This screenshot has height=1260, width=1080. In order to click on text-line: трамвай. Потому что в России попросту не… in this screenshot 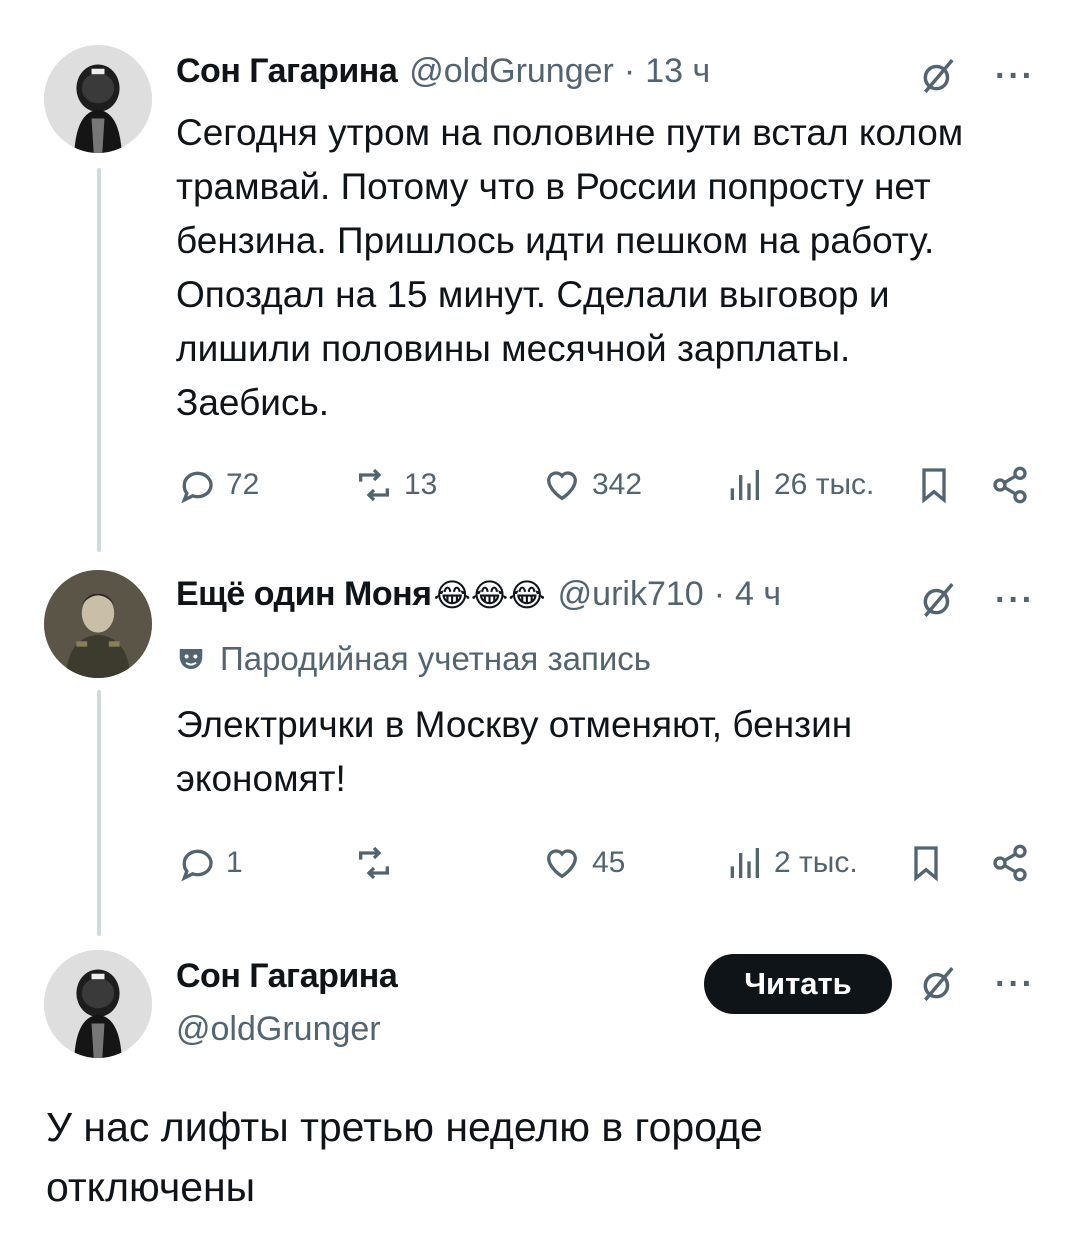, I will do `click(553, 186)`.